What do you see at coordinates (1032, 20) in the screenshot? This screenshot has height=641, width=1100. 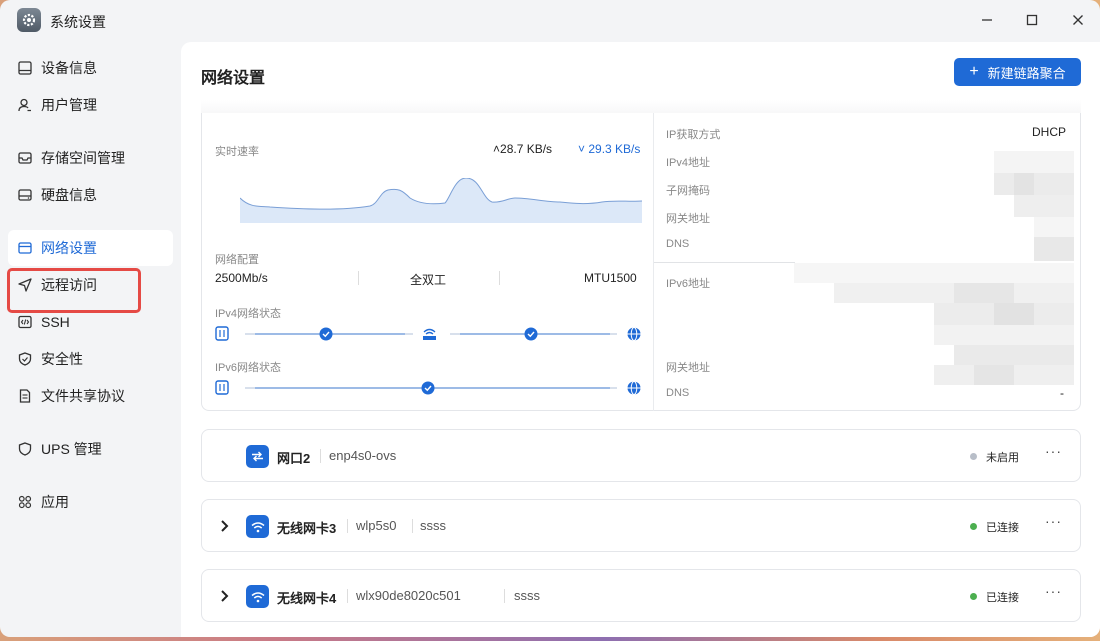 I see `maximize-button` at bounding box center [1032, 20].